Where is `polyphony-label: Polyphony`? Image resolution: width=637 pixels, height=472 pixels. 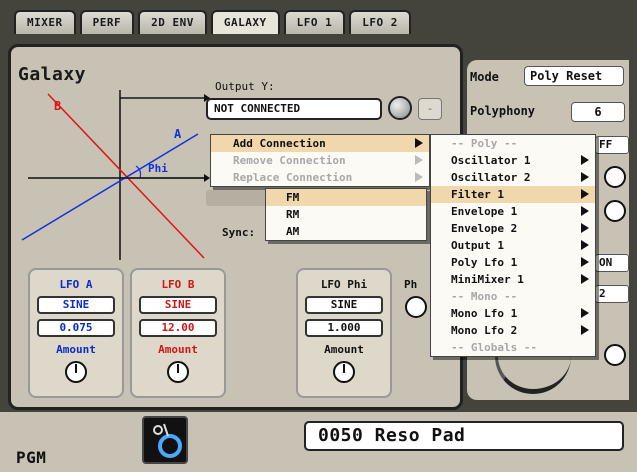
polyphony-label: Polyphony is located at coordinates (503, 111).